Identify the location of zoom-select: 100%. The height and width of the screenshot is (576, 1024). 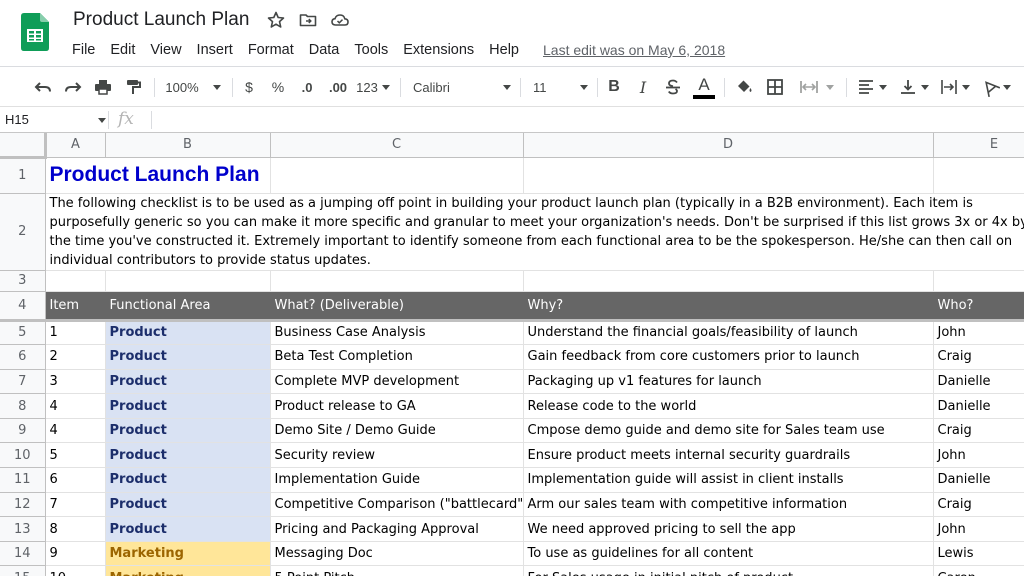
(193, 87).